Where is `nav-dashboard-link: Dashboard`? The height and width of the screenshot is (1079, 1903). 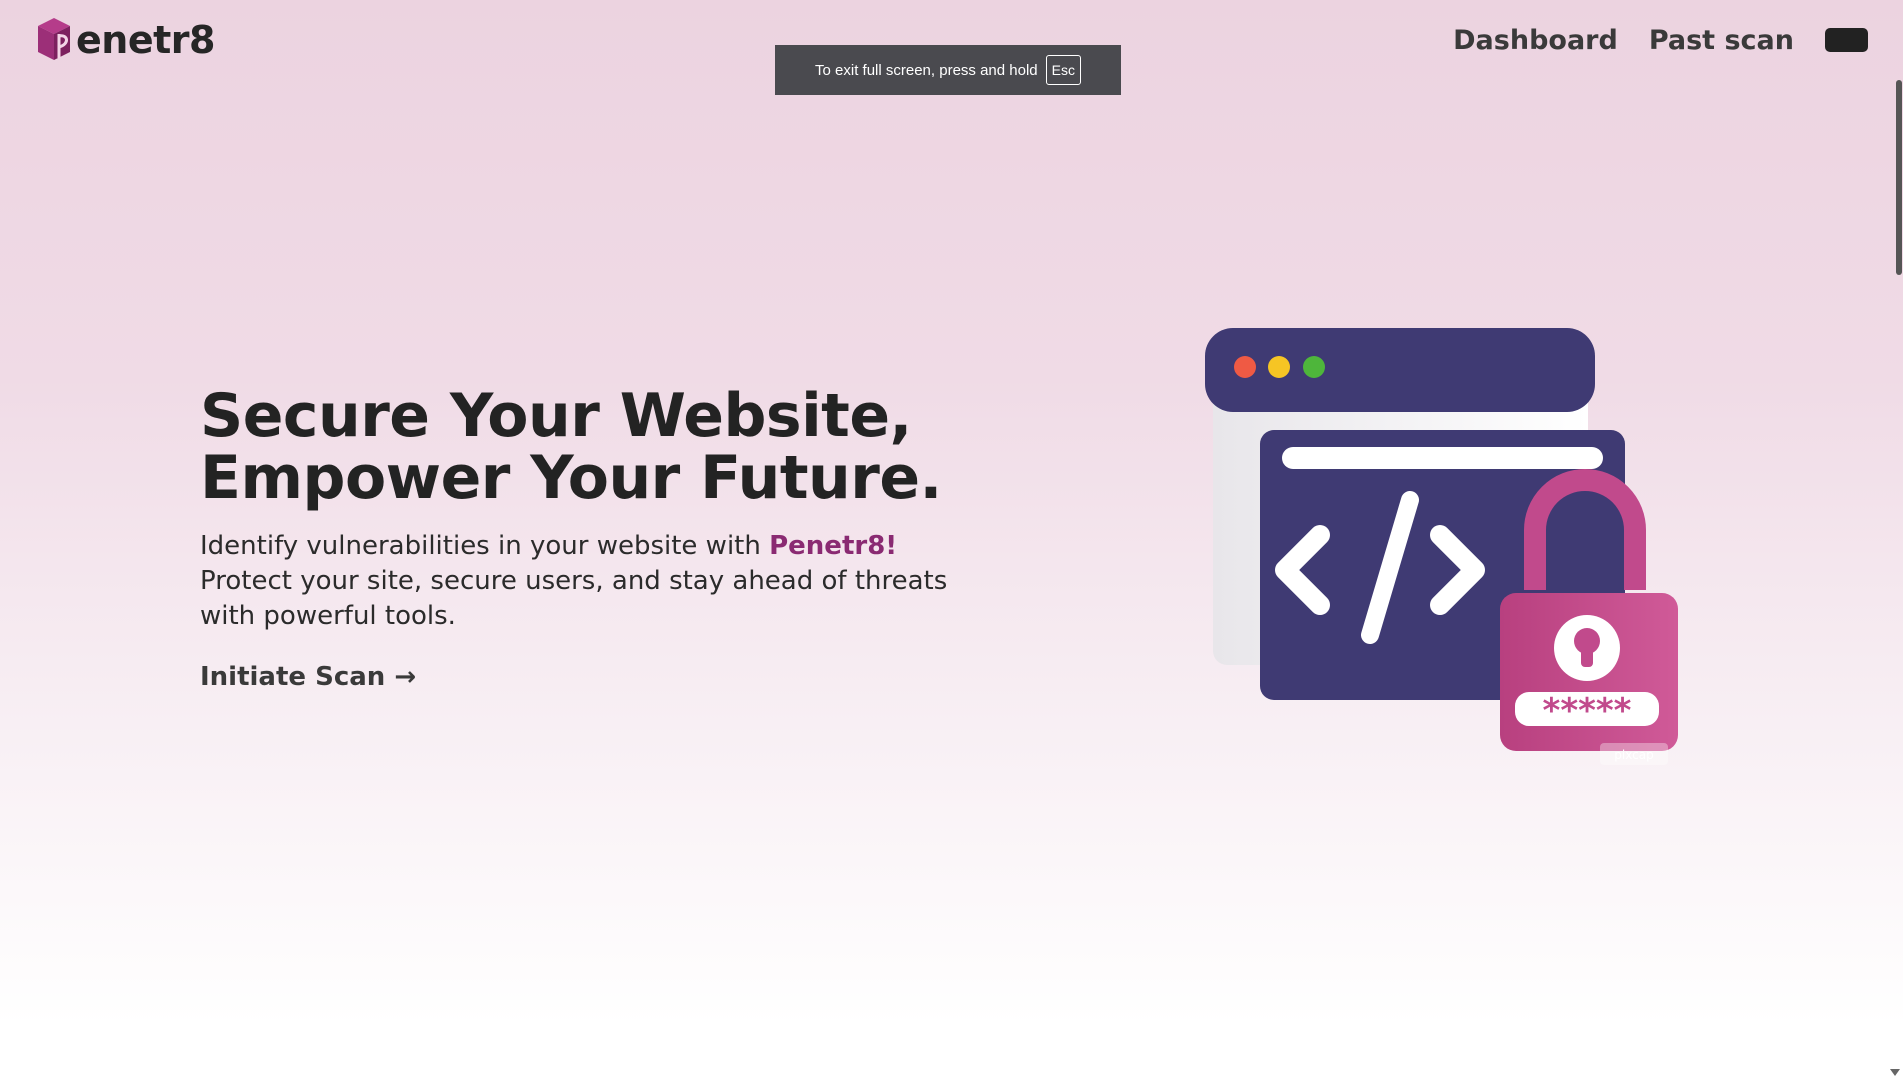
nav-dashboard-link: Dashboard is located at coordinates (1535, 40).